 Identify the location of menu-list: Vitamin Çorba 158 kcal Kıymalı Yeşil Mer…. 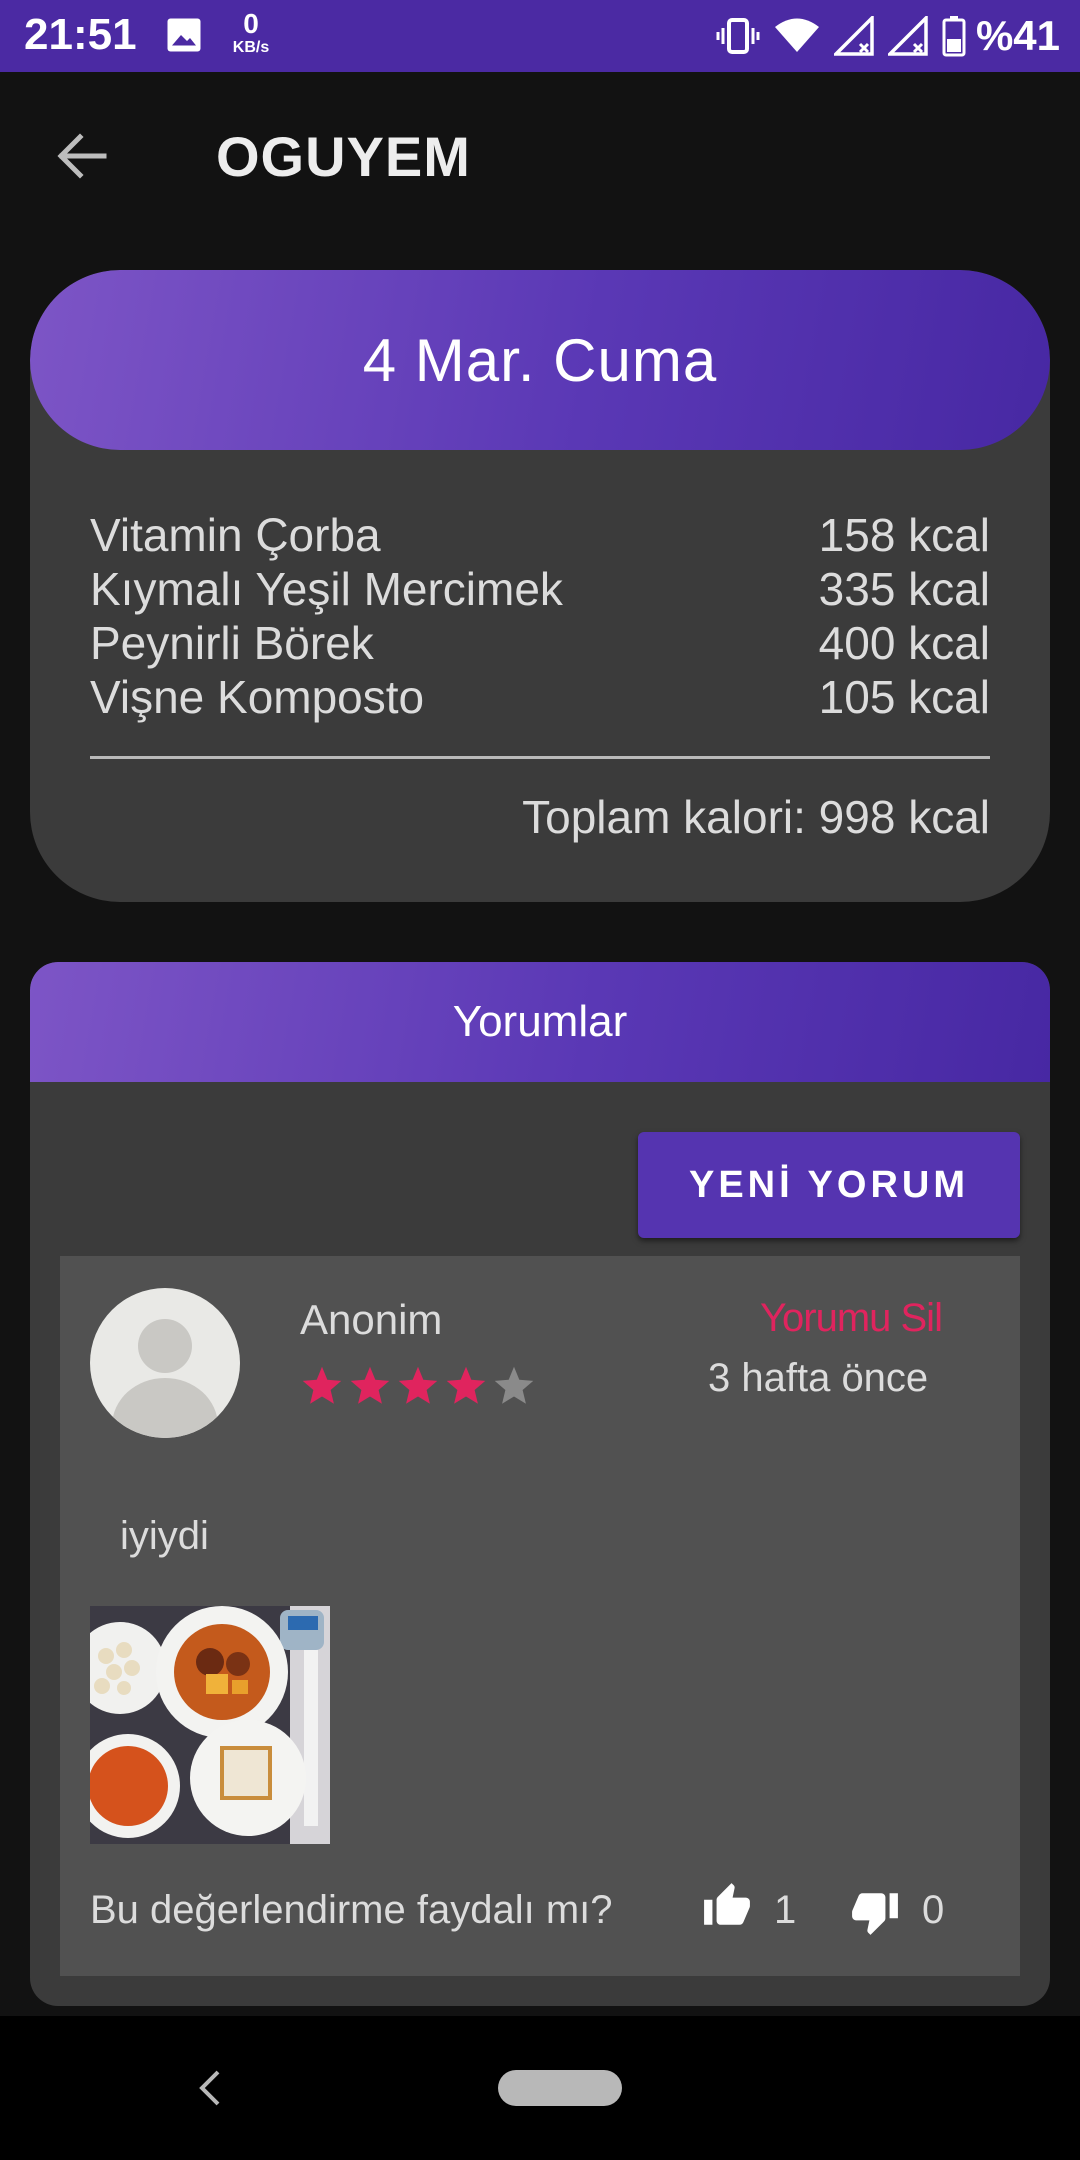
(540, 616).